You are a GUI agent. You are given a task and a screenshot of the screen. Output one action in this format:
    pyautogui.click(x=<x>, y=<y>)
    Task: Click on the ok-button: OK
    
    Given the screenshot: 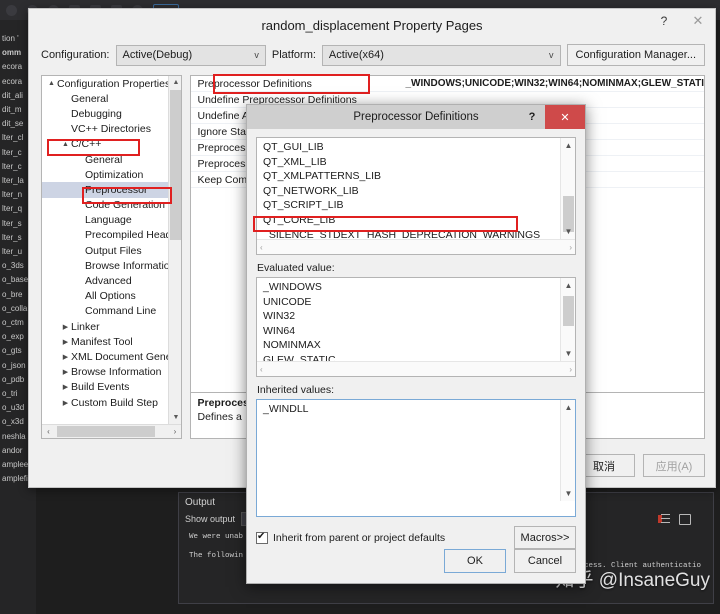 What is the action you would take?
    pyautogui.click(x=475, y=561)
    